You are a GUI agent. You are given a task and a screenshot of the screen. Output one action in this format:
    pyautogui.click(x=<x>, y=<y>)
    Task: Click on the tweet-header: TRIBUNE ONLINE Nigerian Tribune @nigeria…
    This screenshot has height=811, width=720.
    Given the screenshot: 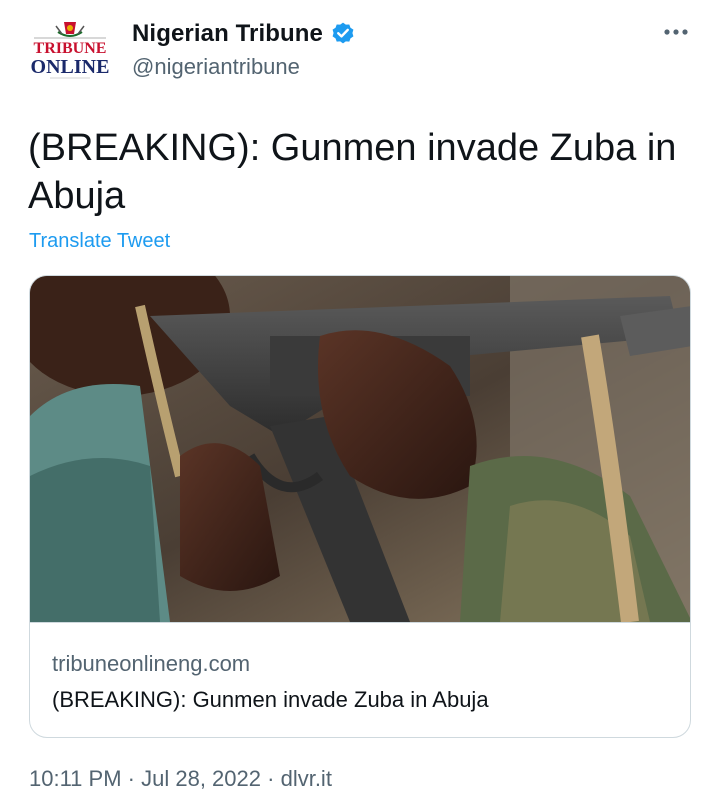 What is the action you would take?
    pyautogui.click(x=360, y=51)
    